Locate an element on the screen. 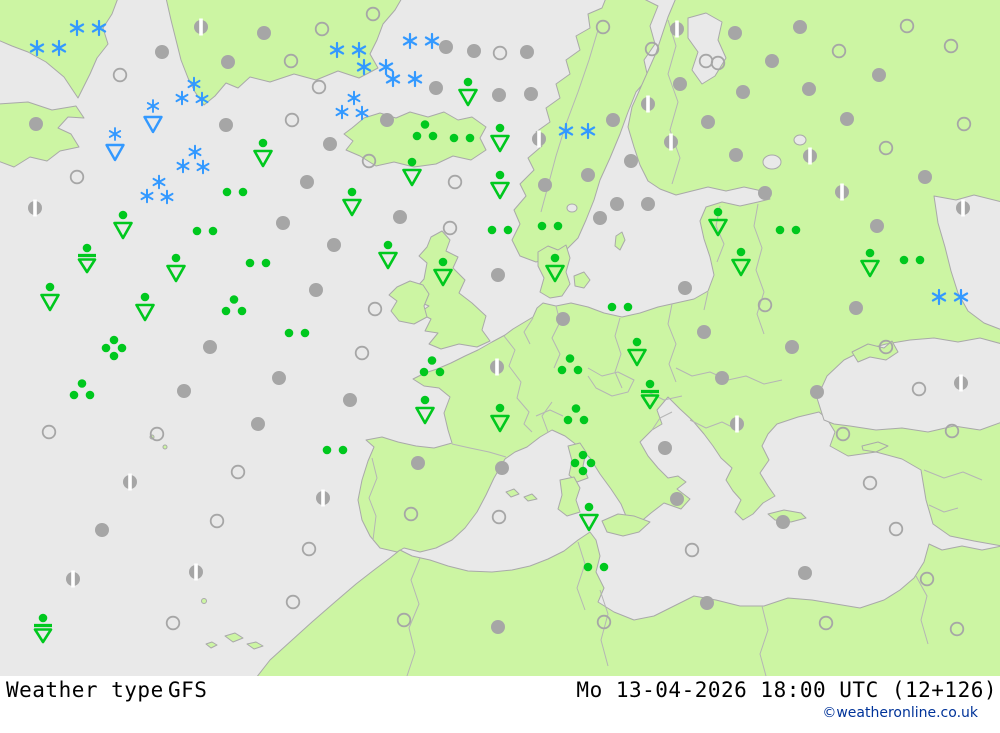 The height and width of the screenshot is (733, 1000). heavy-rain-shower-icon is located at coordinates (43, 628).